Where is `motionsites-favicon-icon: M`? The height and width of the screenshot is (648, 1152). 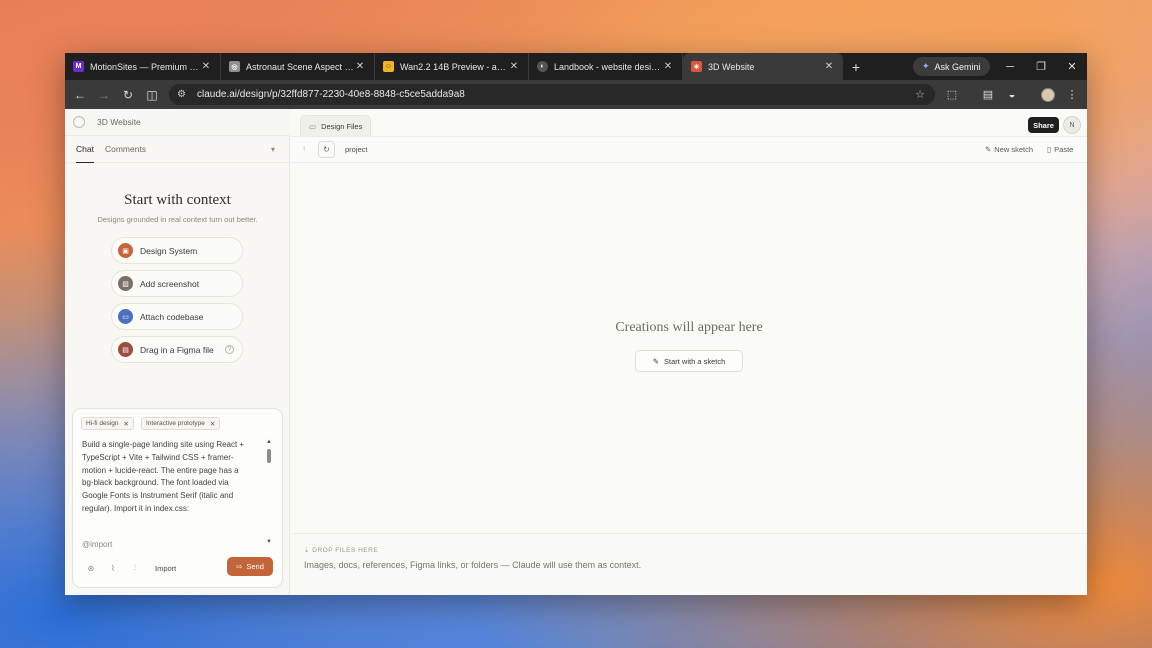
motionsites-favicon-icon: M is located at coordinates (78, 66).